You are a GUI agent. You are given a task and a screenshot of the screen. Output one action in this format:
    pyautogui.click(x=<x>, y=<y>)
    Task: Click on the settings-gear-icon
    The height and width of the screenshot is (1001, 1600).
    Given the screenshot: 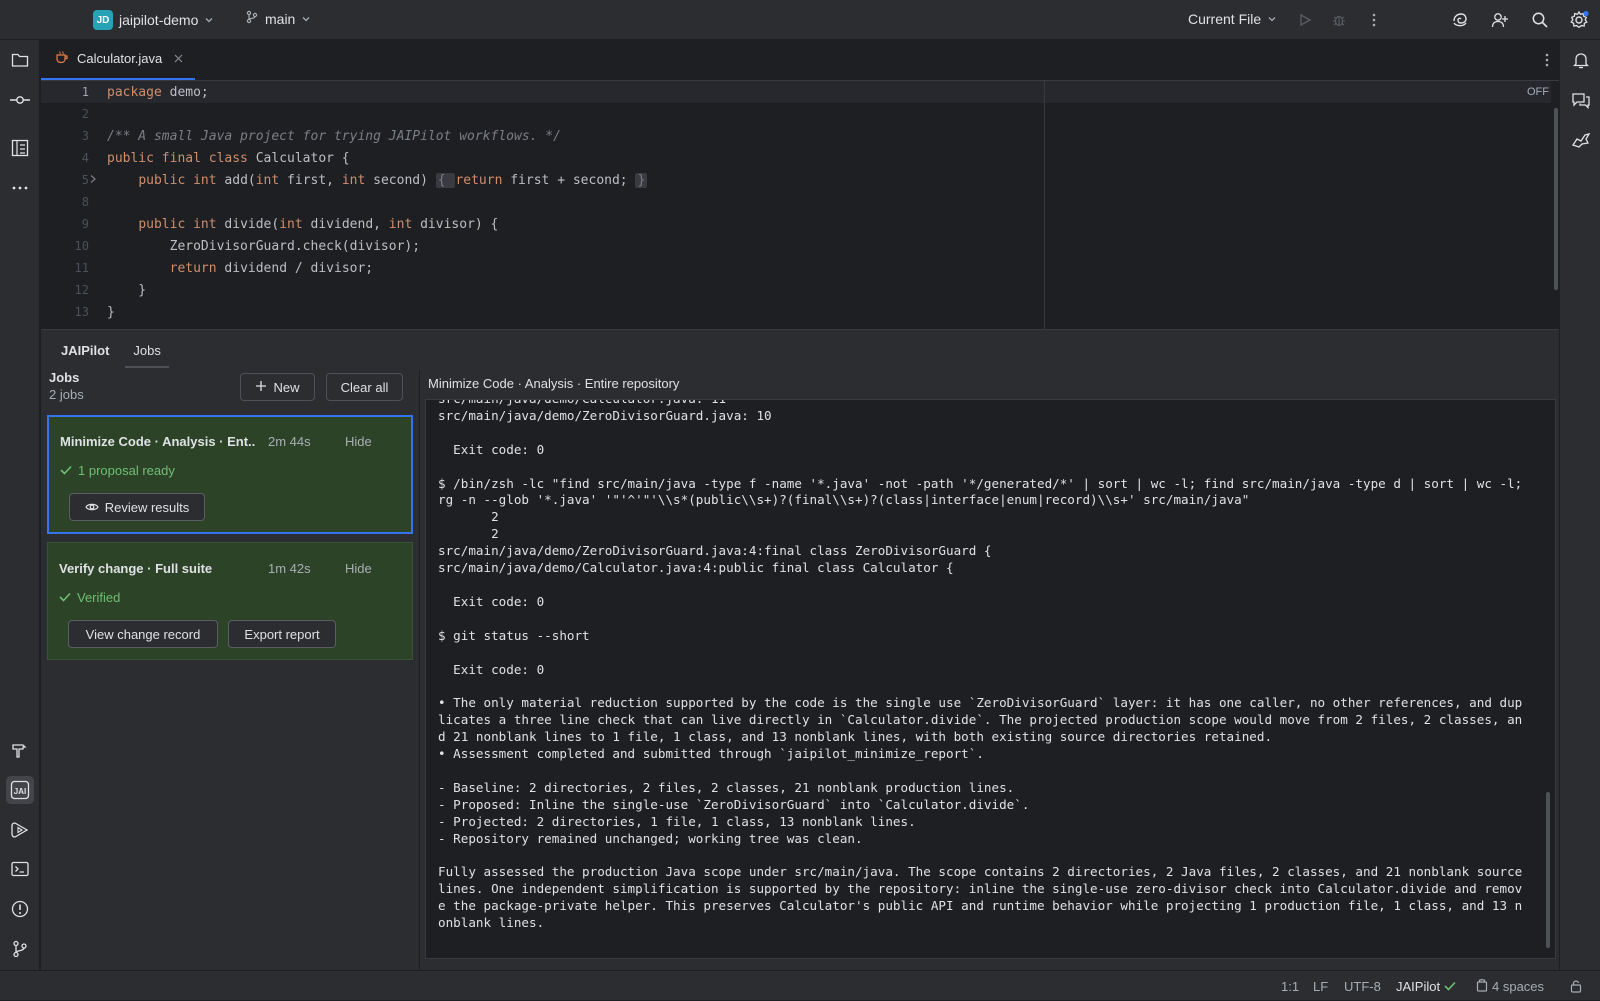 What is the action you would take?
    pyautogui.click(x=1579, y=20)
    